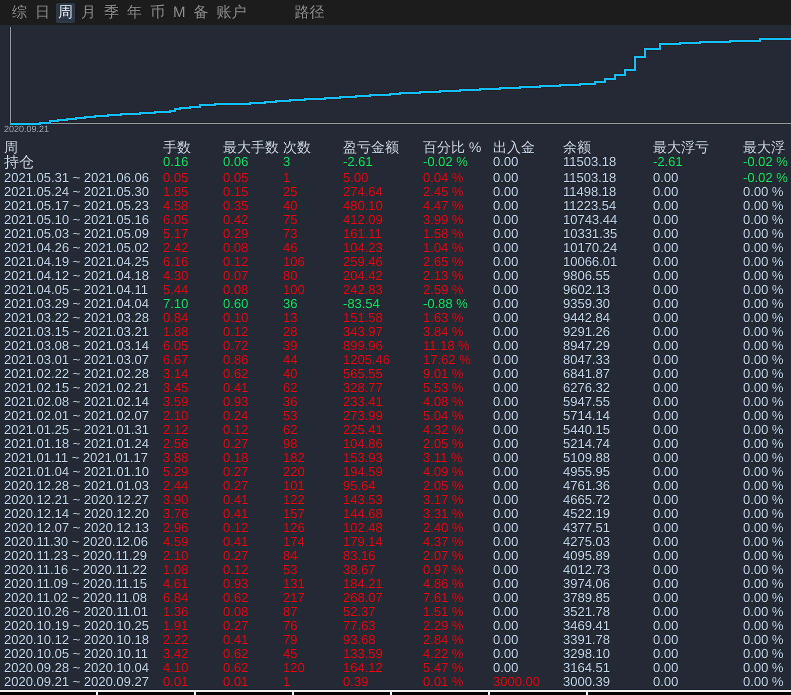 Image resolution: width=791 pixels, height=695 pixels. What do you see at coordinates (77, 206) in the screenshot?
I see `period-cell-text: 2021.05.17 ~ 2021.05.23` at bounding box center [77, 206].